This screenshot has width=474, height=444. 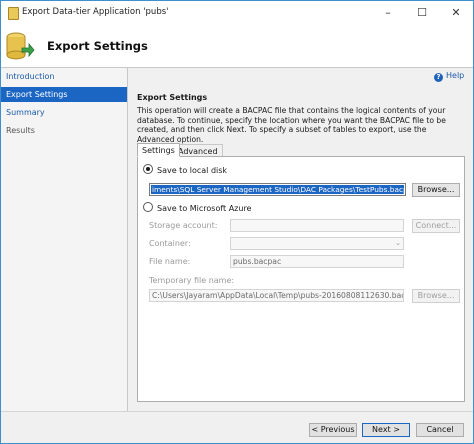 What do you see at coordinates (317, 225) in the screenshot?
I see `storage-account-input` at bounding box center [317, 225].